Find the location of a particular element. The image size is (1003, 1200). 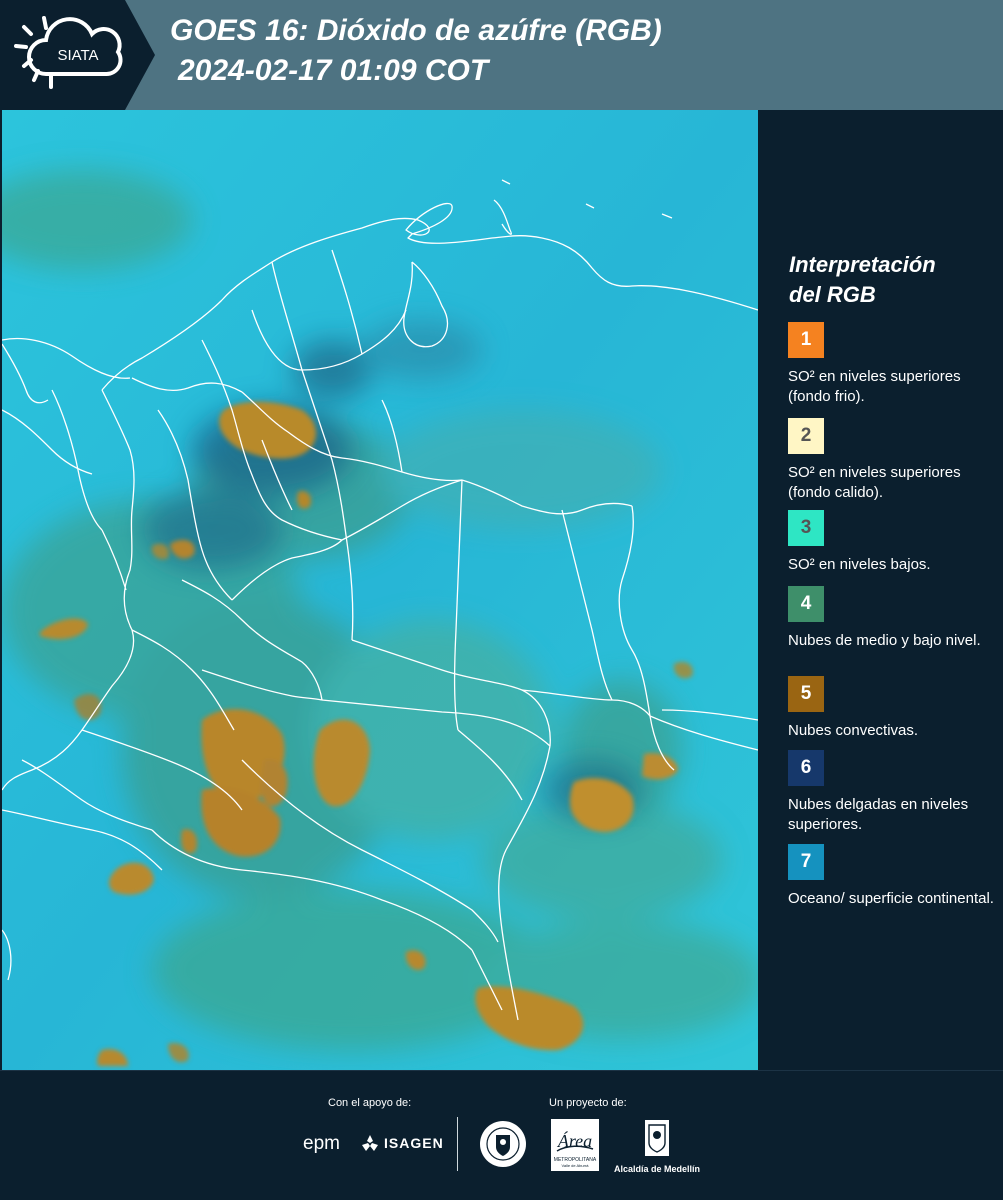

legend-title-line1: Interpretación is located at coordinates (862, 264).